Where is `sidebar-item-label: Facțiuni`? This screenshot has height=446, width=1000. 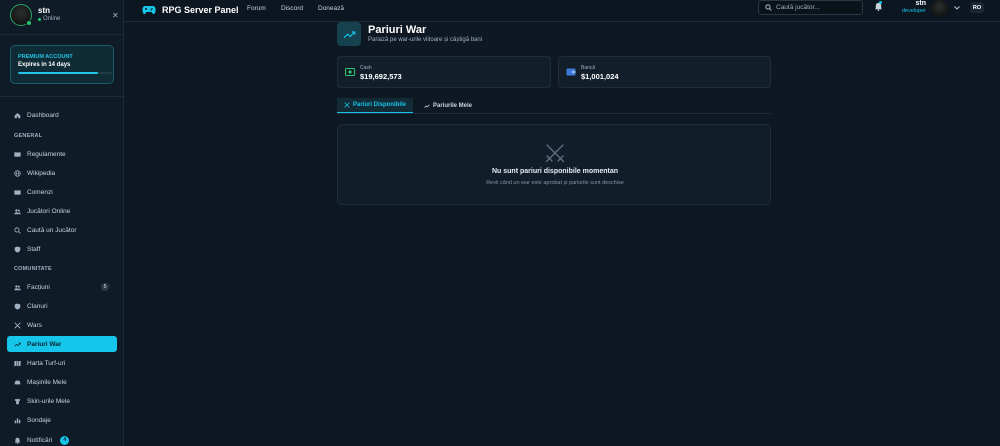 sidebar-item-label: Facțiuni is located at coordinates (38, 287).